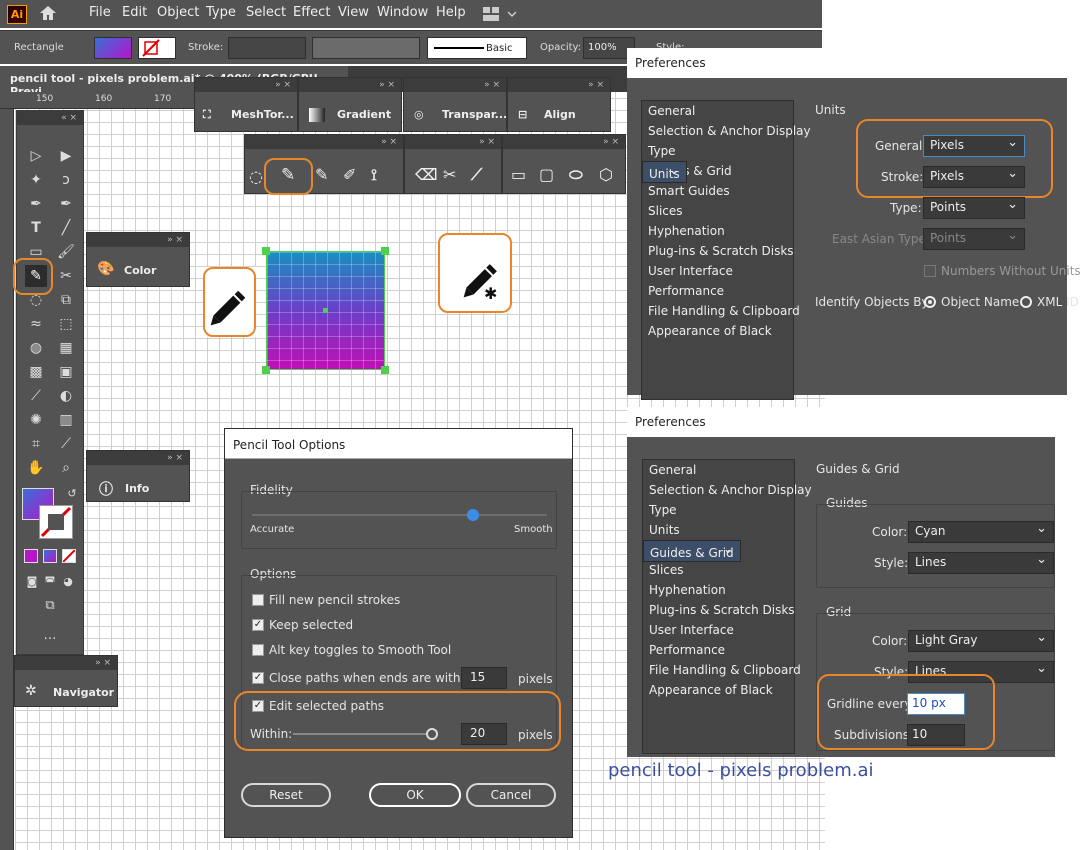 The width and height of the screenshot is (1085, 850). I want to click on smooth-tool-icon: ✎, so click(321, 174).